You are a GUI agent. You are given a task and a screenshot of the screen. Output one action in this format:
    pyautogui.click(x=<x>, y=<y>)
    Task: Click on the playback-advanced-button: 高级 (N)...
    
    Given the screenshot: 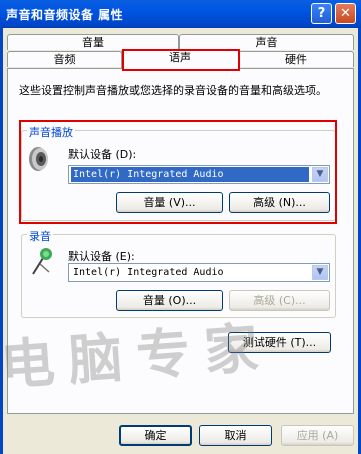 What is the action you would take?
    pyautogui.click(x=279, y=202)
    